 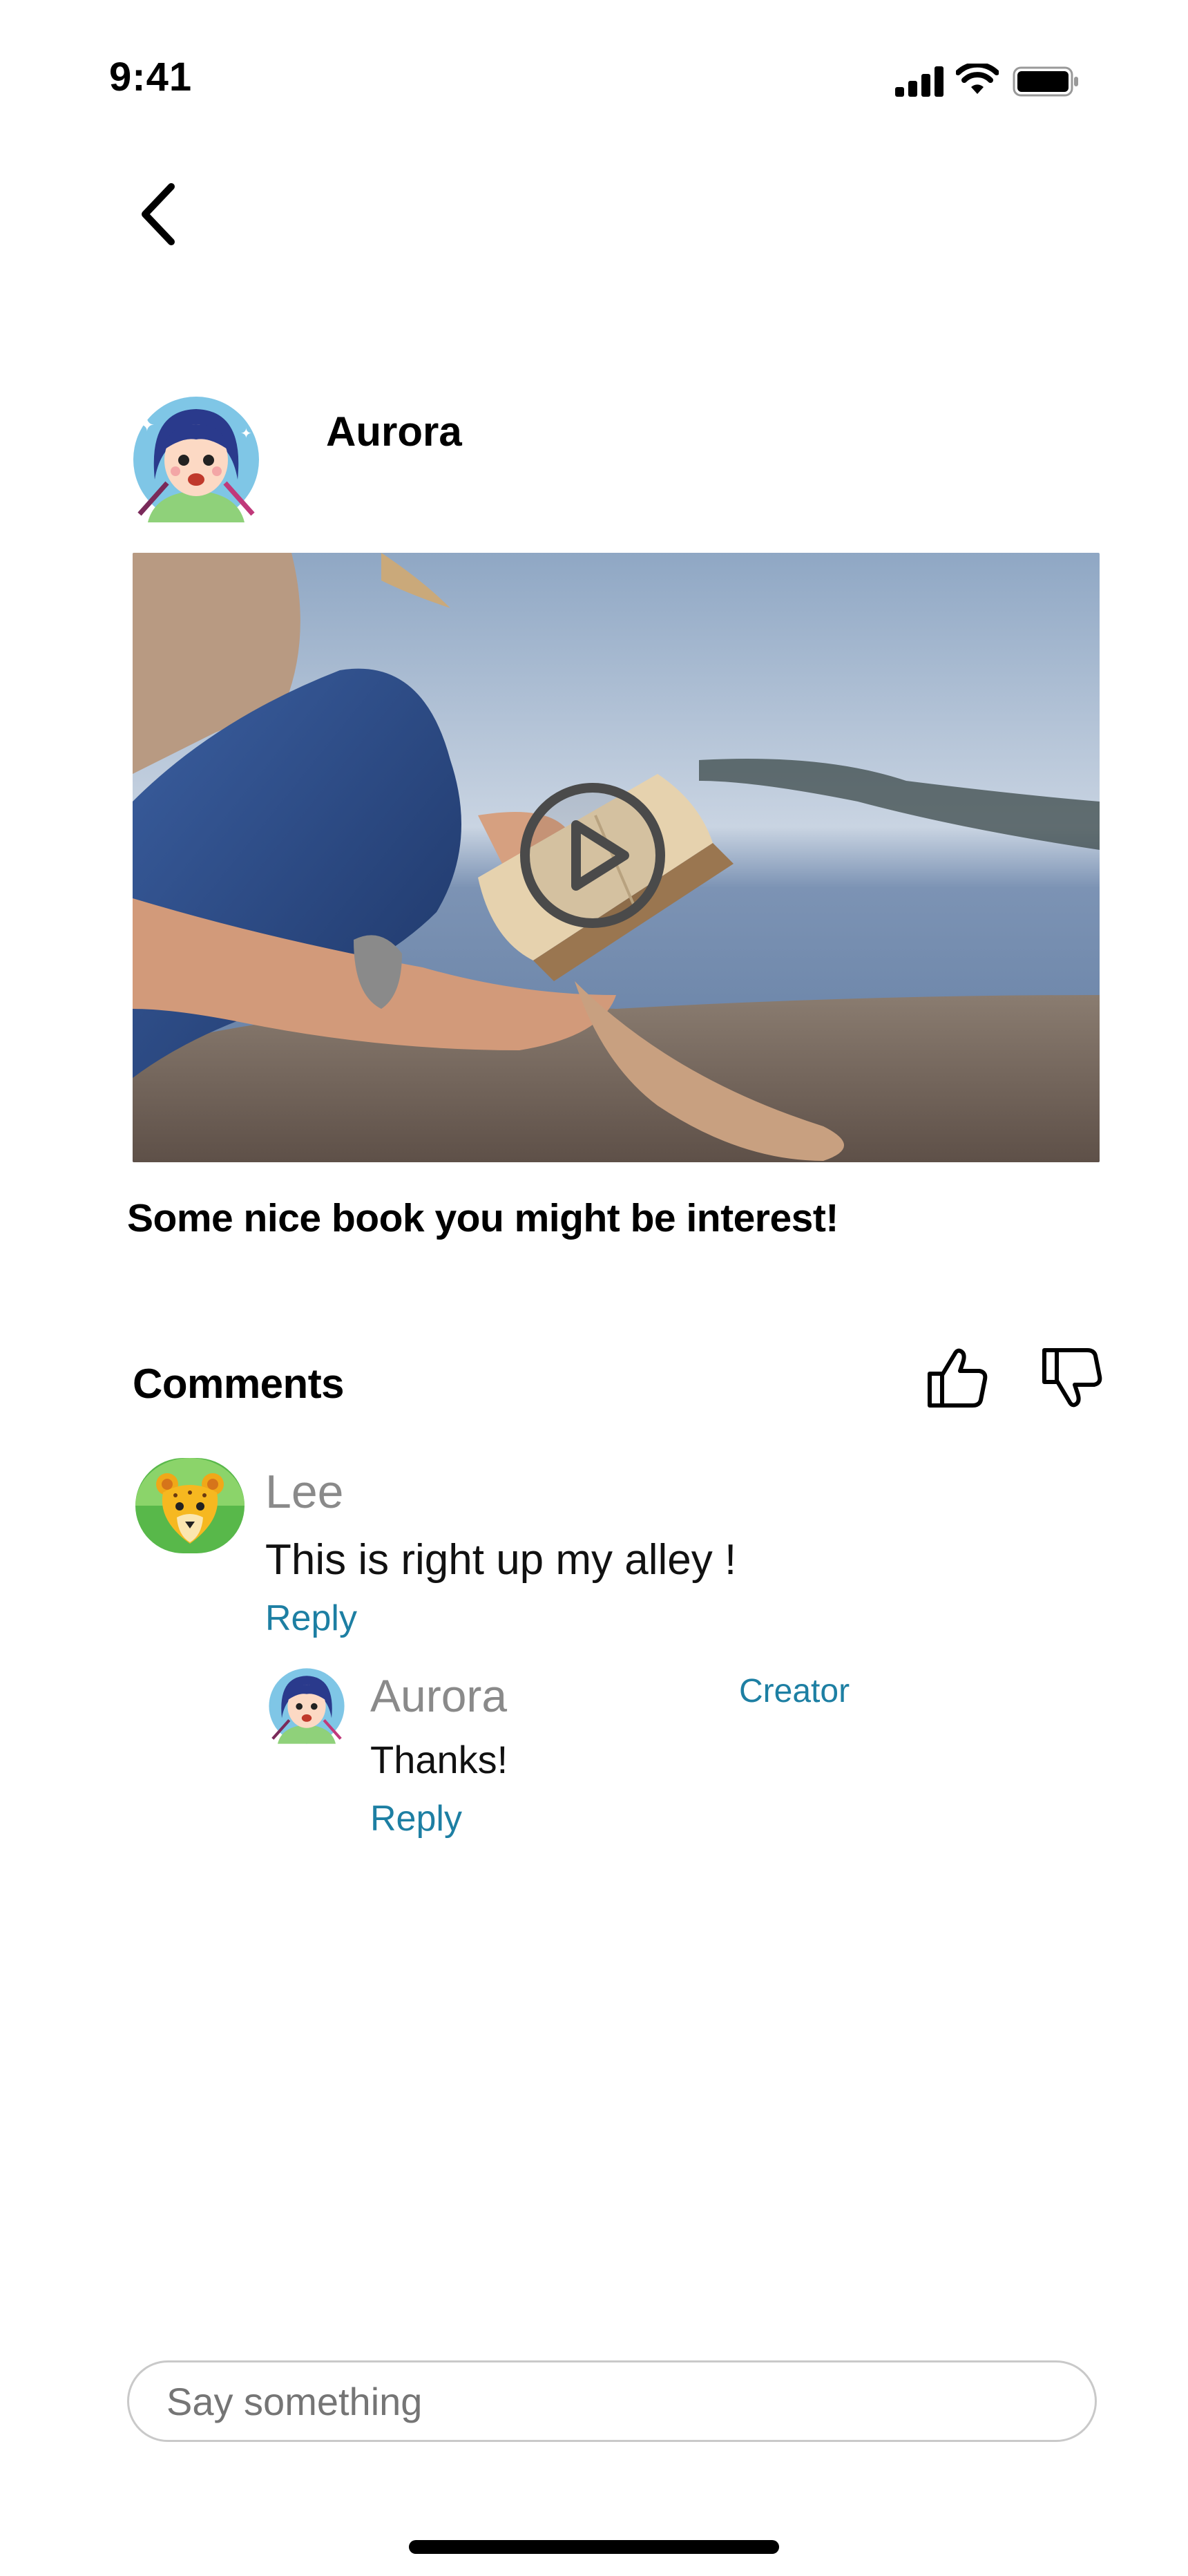 What do you see at coordinates (304, 1492) in the screenshot?
I see `commenter-name: Lee` at bounding box center [304, 1492].